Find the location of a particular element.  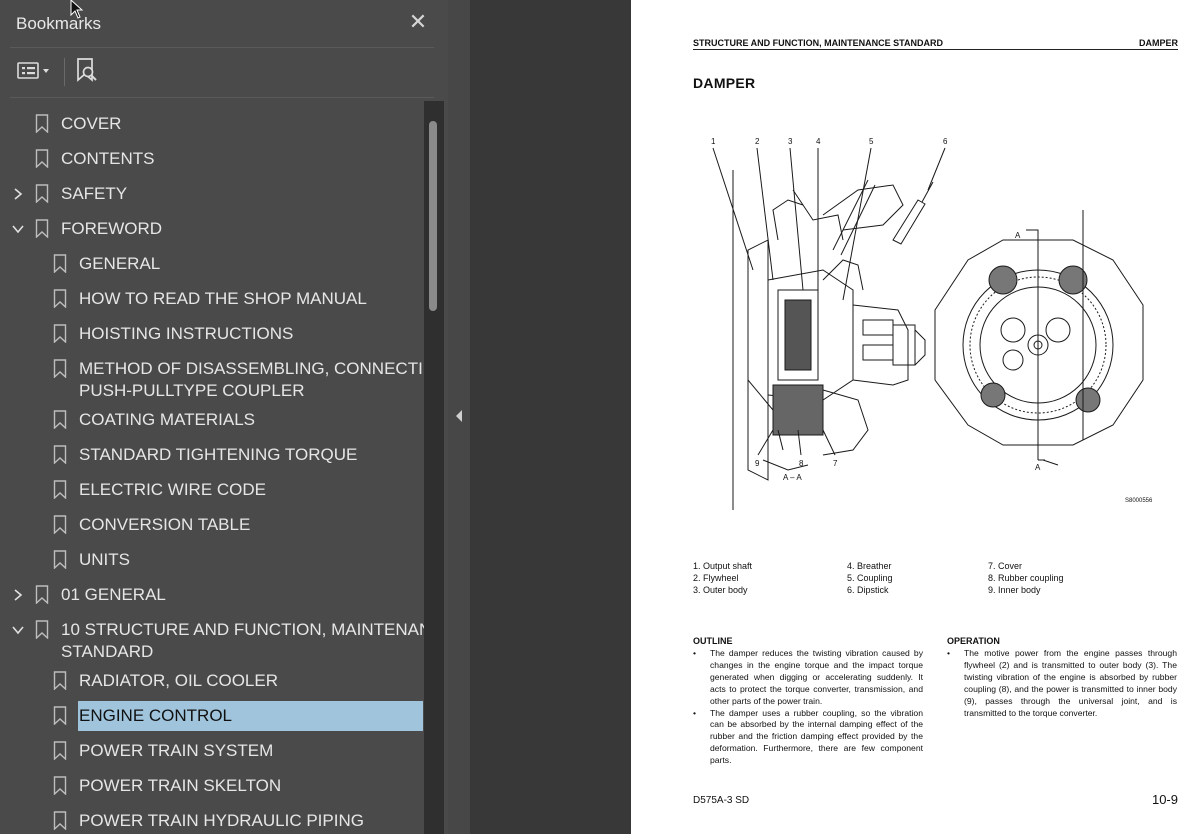

bookmark-item: HOISTING INSTRUCTIONS is located at coordinates (212, 334).